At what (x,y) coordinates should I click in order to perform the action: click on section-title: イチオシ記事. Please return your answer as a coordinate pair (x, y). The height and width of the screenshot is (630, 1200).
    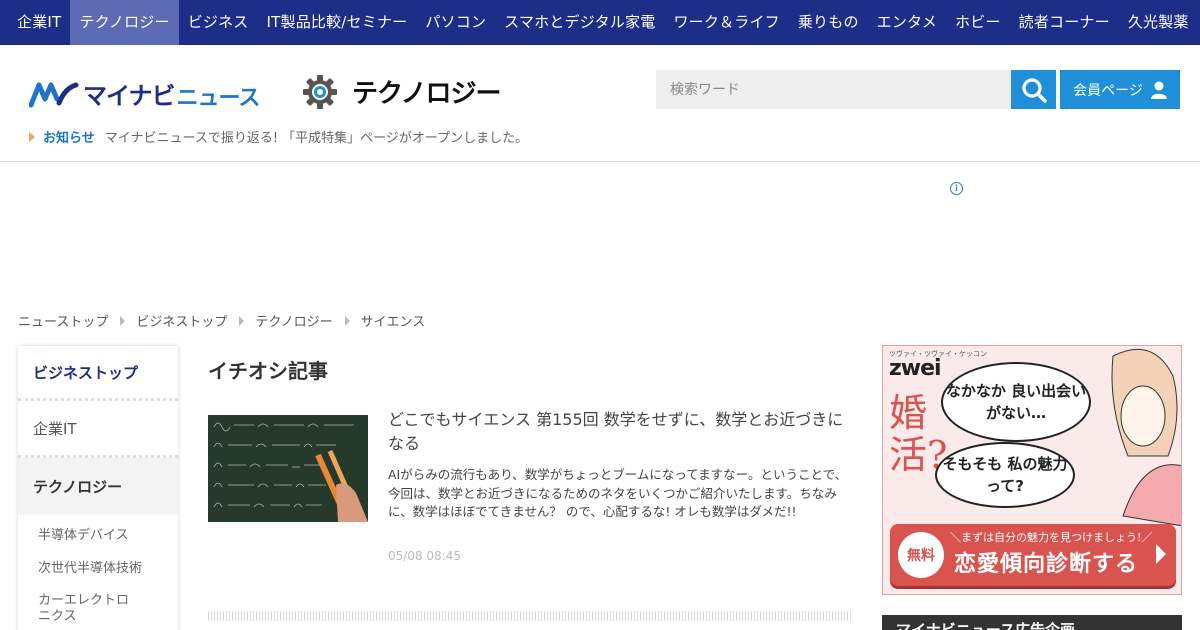
    Looking at the image, I should click on (268, 371).